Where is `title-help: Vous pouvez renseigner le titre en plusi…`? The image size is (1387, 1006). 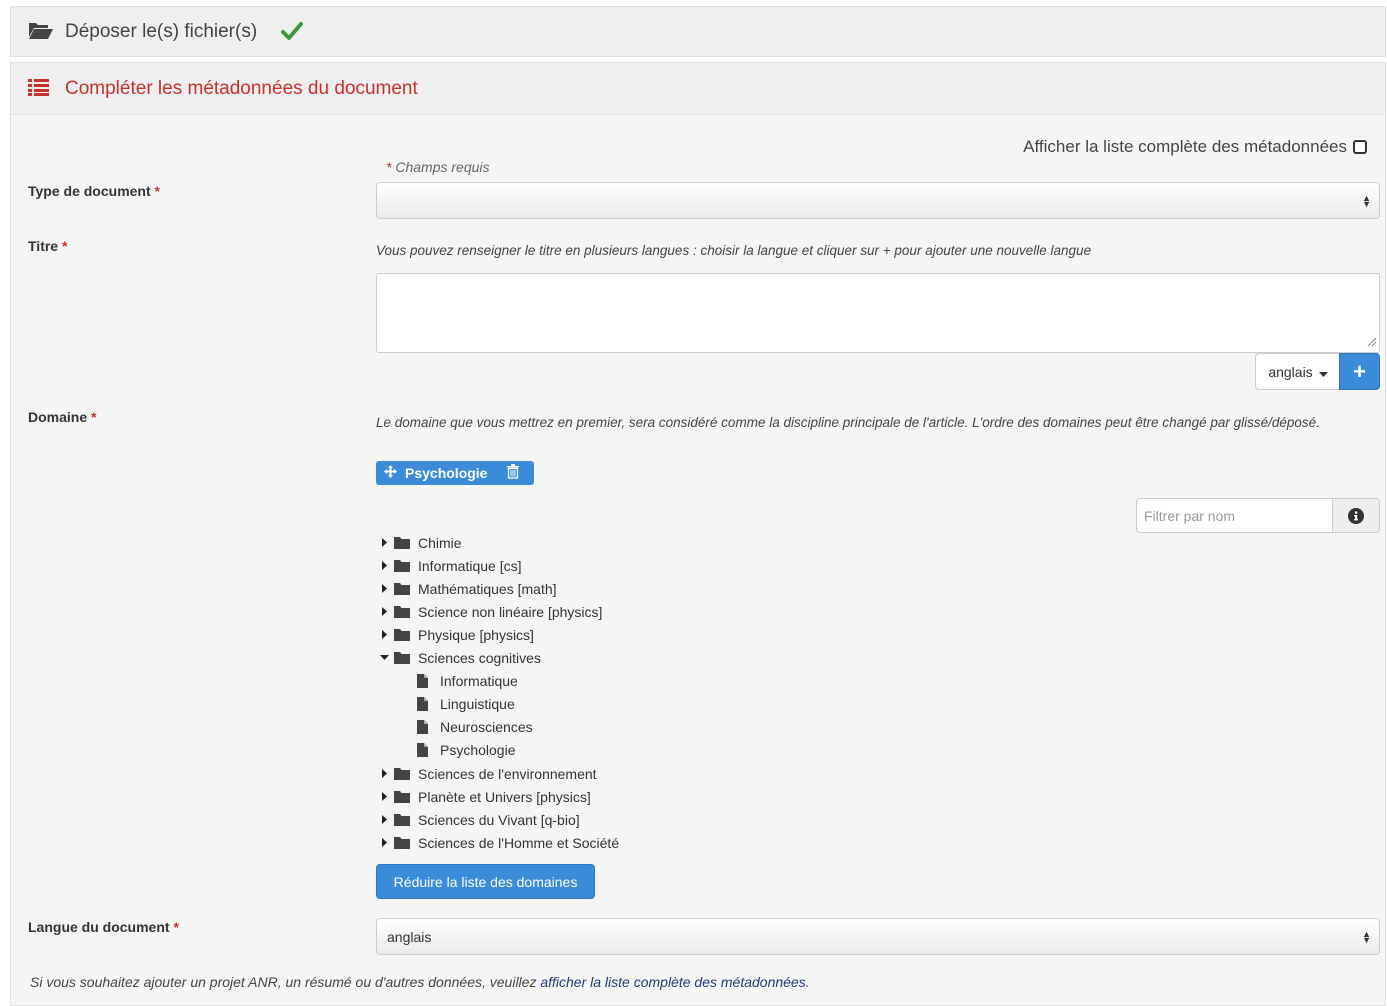
title-help: Vous pouvez renseigner le titre en plusi… is located at coordinates (734, 250).